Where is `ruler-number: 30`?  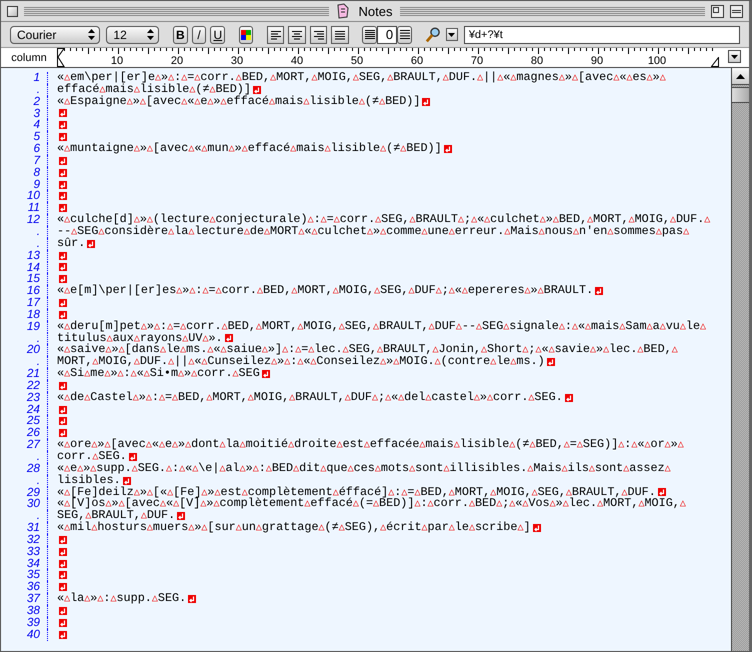
ruler-number: 30 is located at coordinates (237, 61).